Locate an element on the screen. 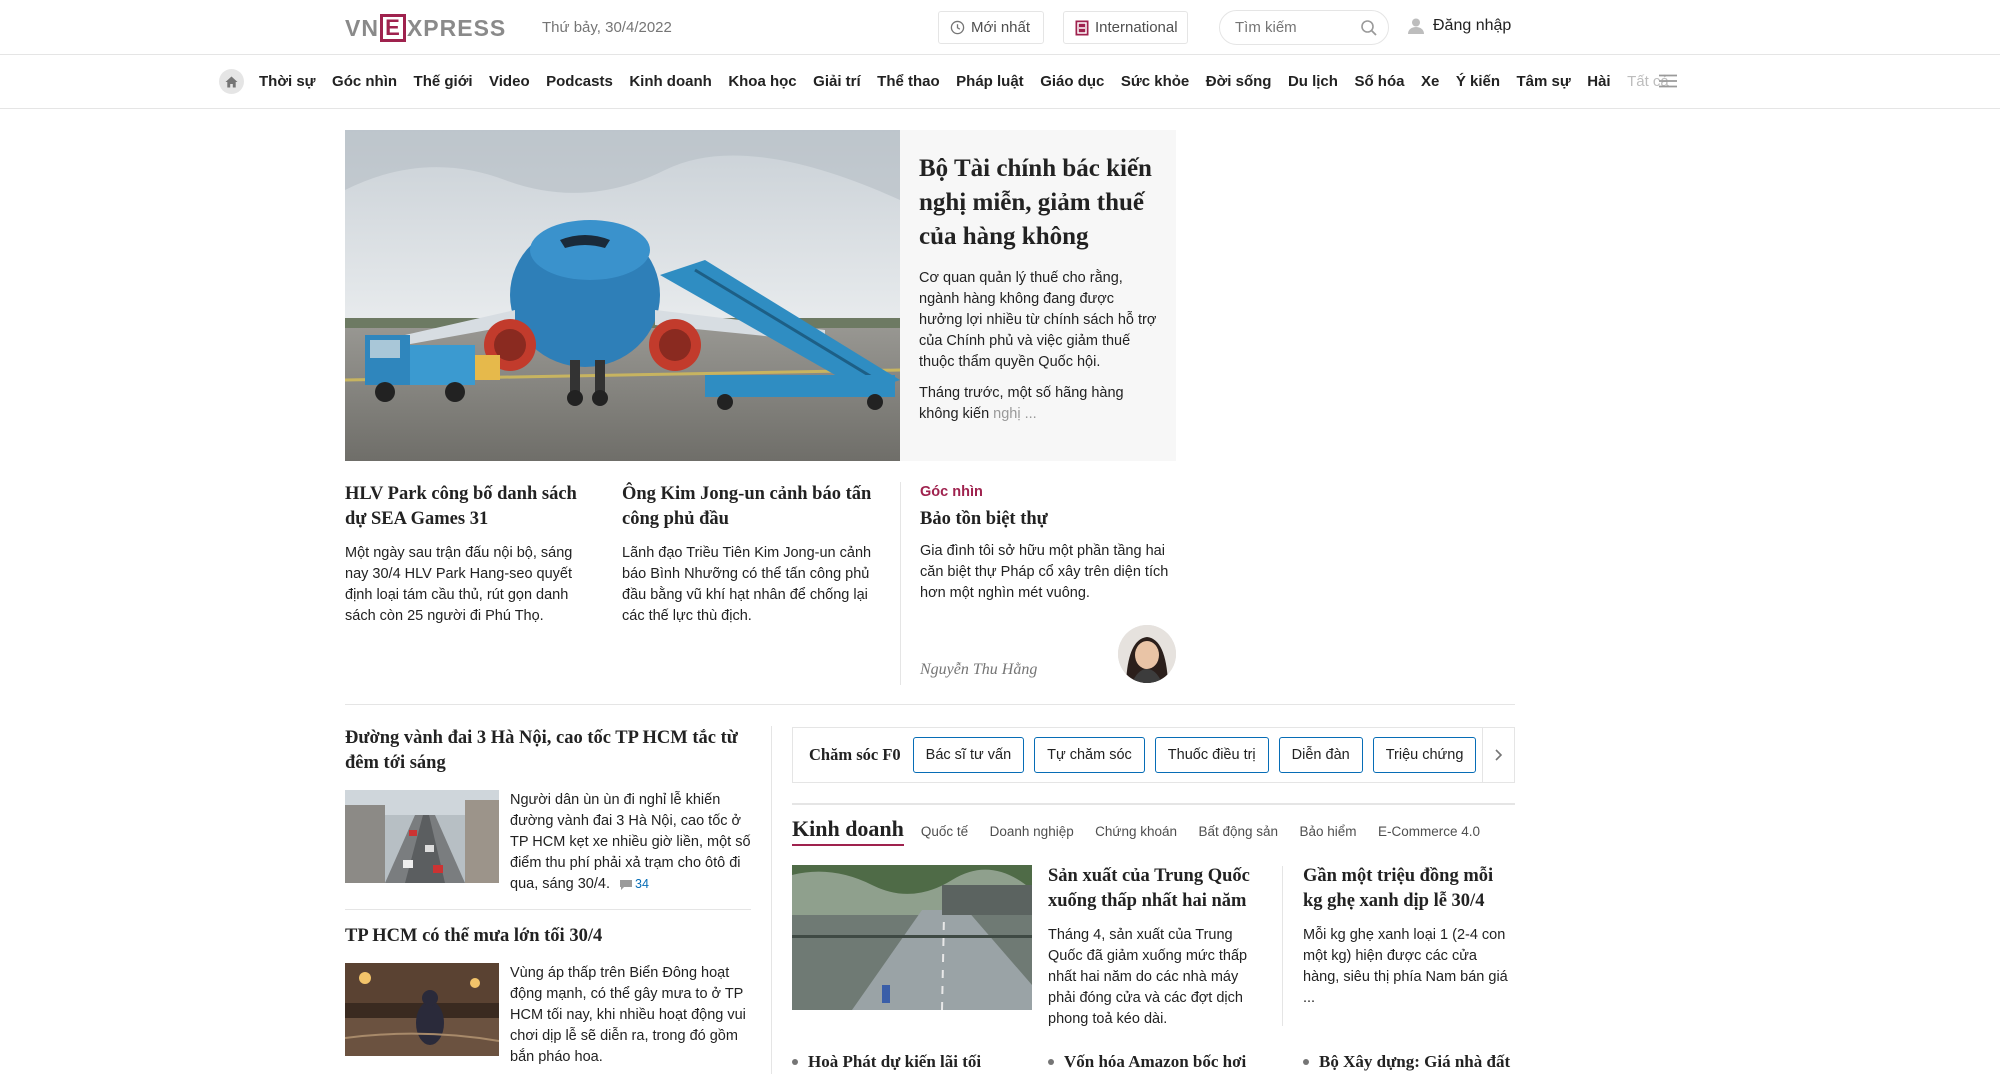 This screenshot has height=1074, width=2000. latest-news-button: Mới nhất is located at coordinates (991, 27).